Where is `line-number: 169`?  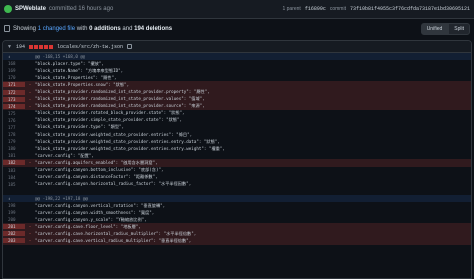
line-number: 169 is located at coordinates (14, 70).